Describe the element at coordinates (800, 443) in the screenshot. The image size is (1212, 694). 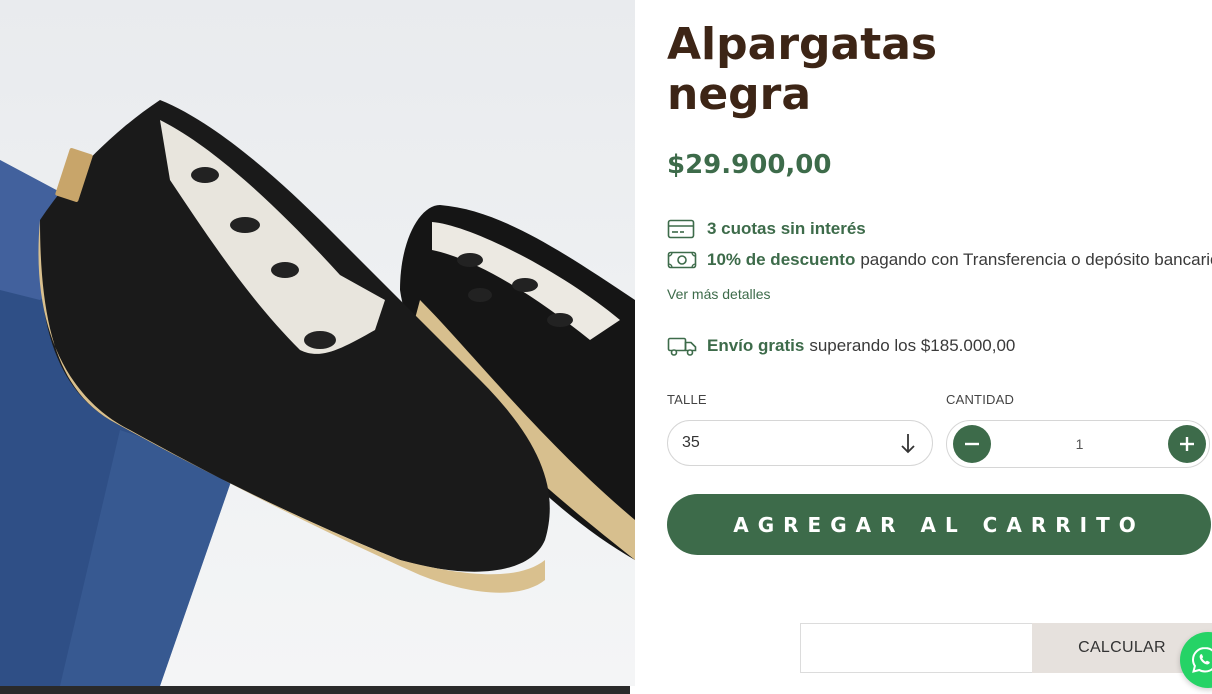
I see `size-select: 35` at that location.